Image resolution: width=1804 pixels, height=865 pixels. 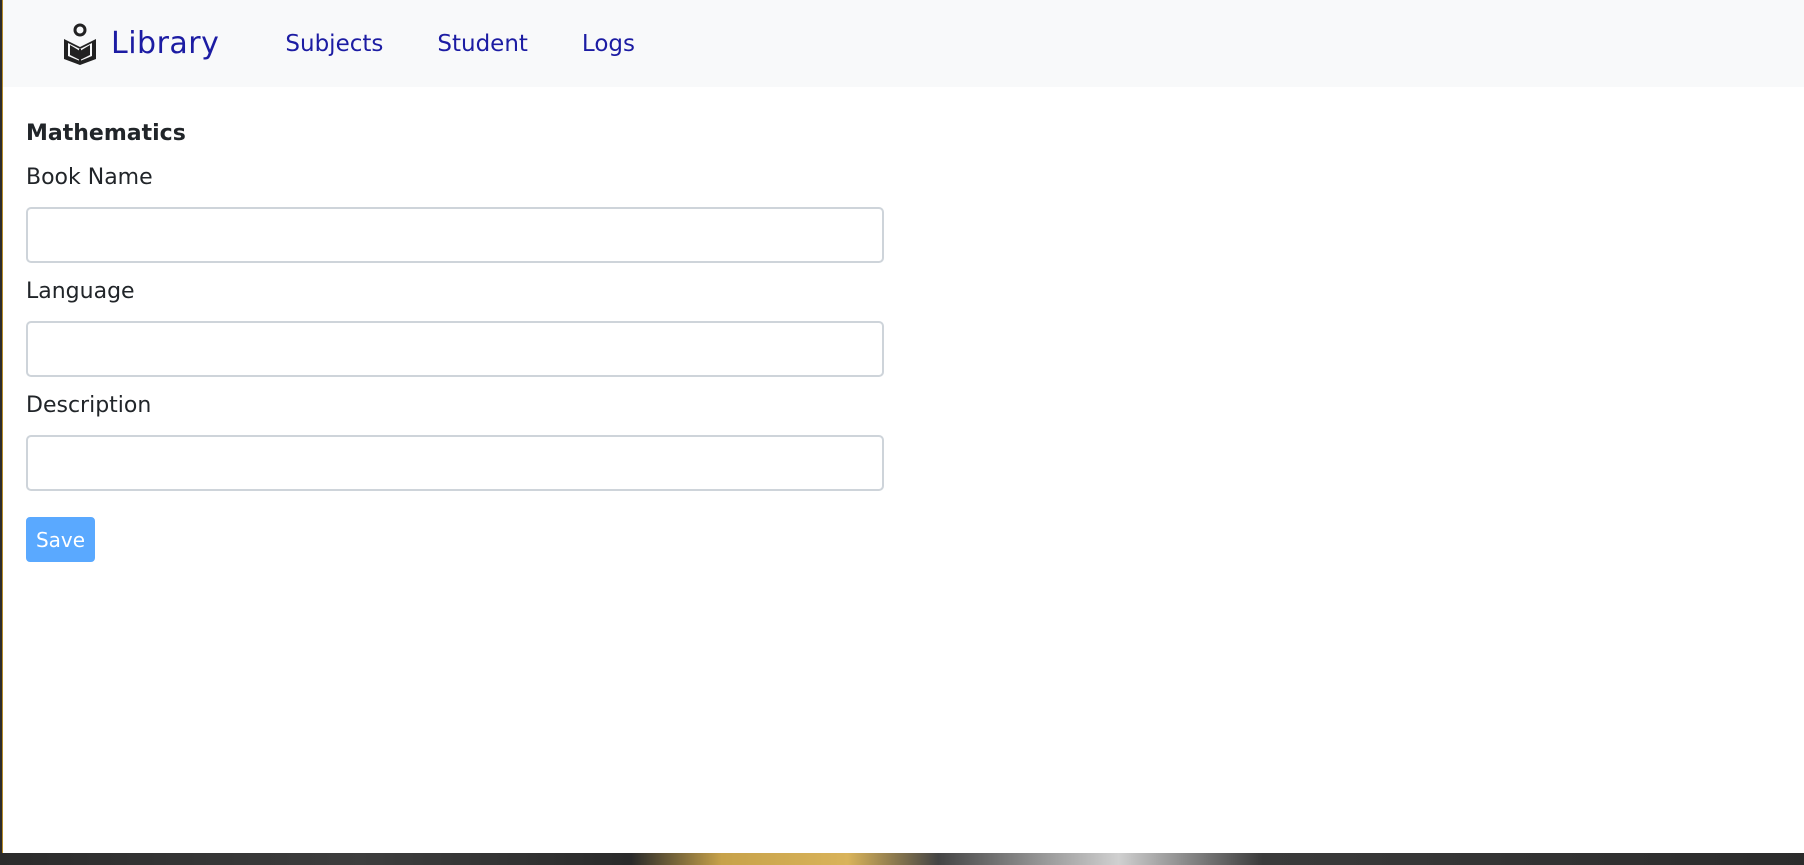 I want to click on nav-link-logs: Logs, so click(x=608, y=44).